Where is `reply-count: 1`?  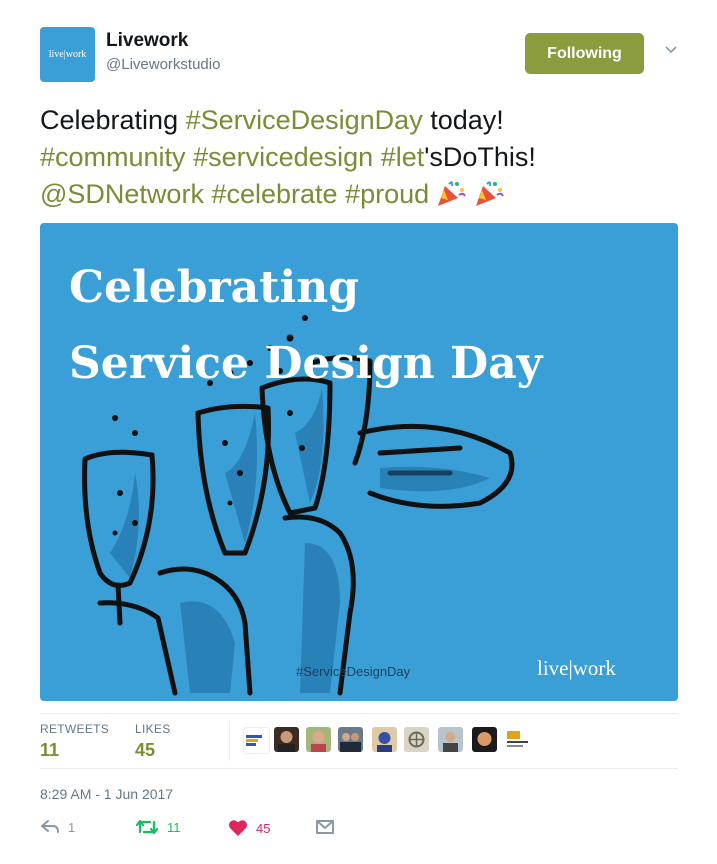
reply-count: 1 is located at coordinates (72, 827).